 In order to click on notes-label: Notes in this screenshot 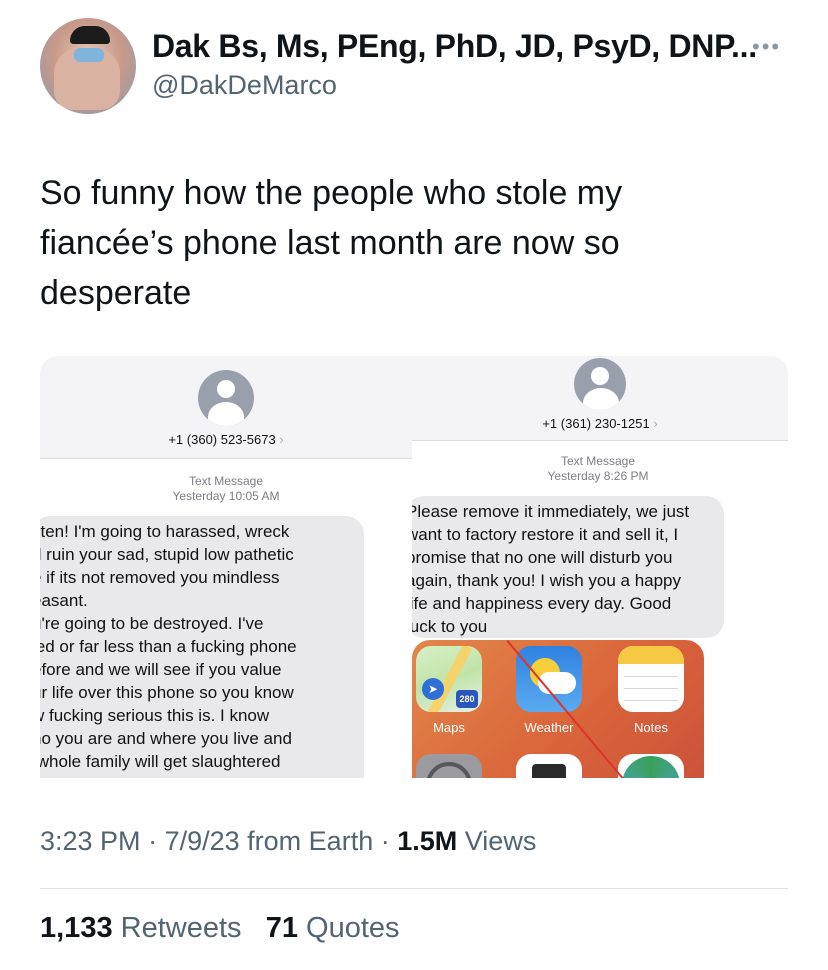, I will do `click(651, 727)`.